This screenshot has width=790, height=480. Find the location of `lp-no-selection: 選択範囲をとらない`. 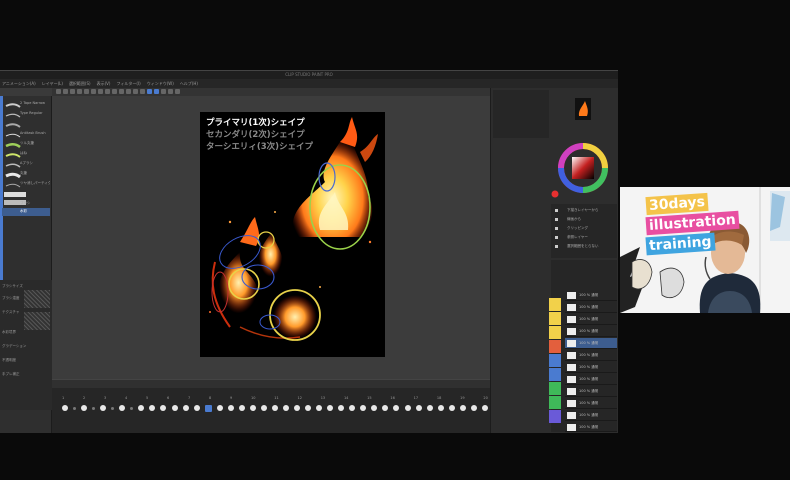

lp-no-selection: 選択範囲をとらない is located at coordinates (584, 246).